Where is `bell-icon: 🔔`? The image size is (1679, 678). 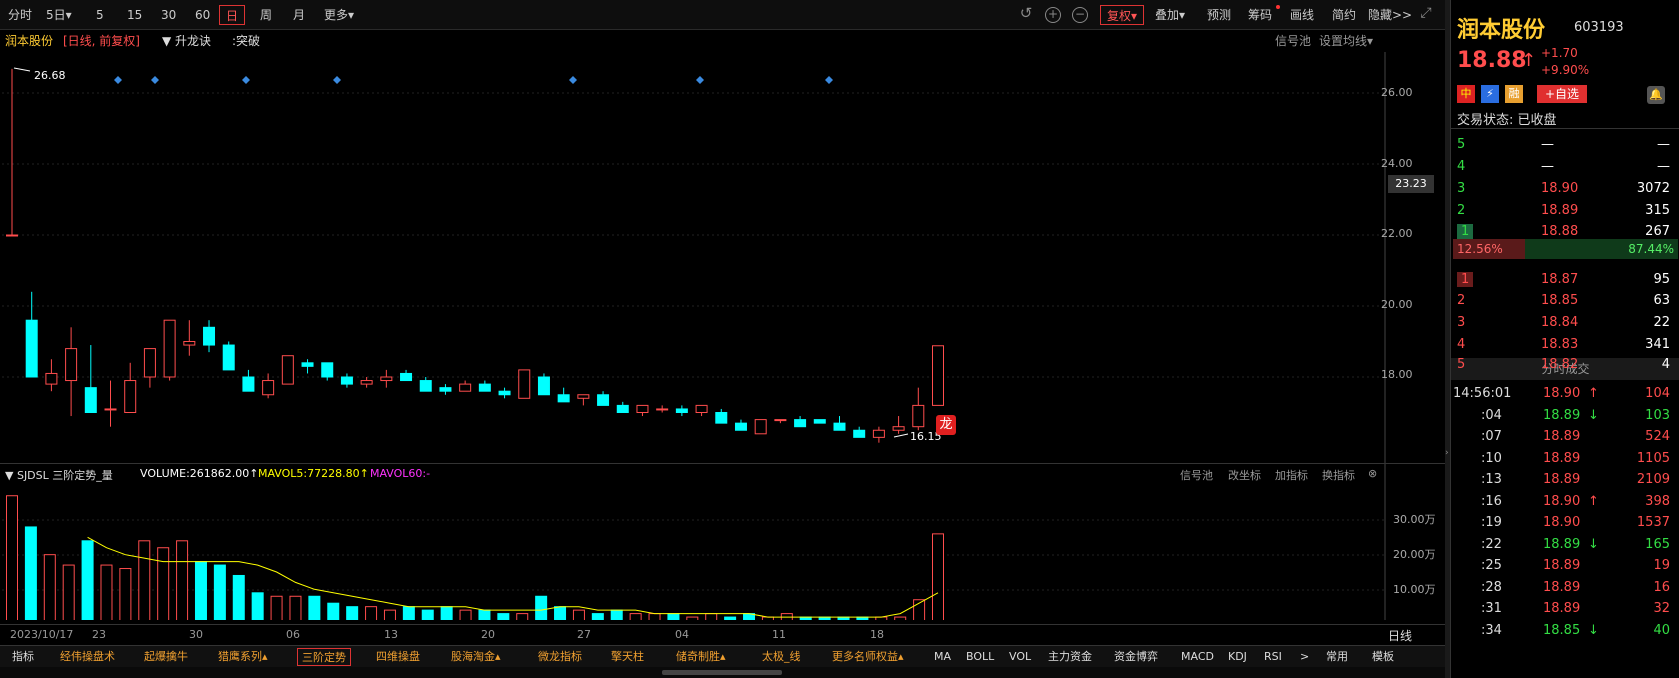
bell-icon: 🔔 is located at coordinates (1656, 95).